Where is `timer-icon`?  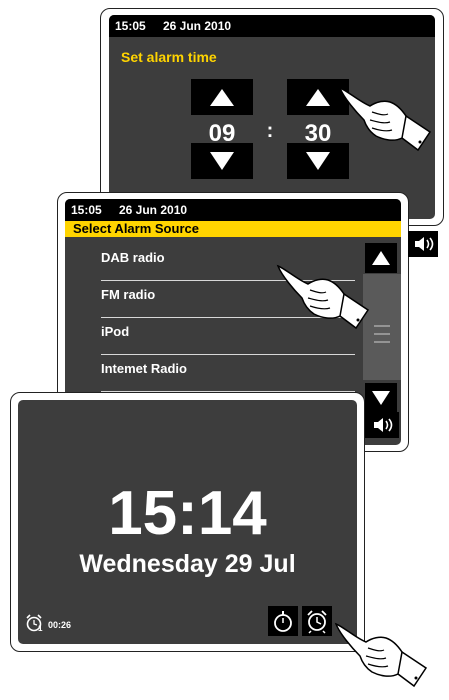
timer-icon is located at coordinates (283, 621).